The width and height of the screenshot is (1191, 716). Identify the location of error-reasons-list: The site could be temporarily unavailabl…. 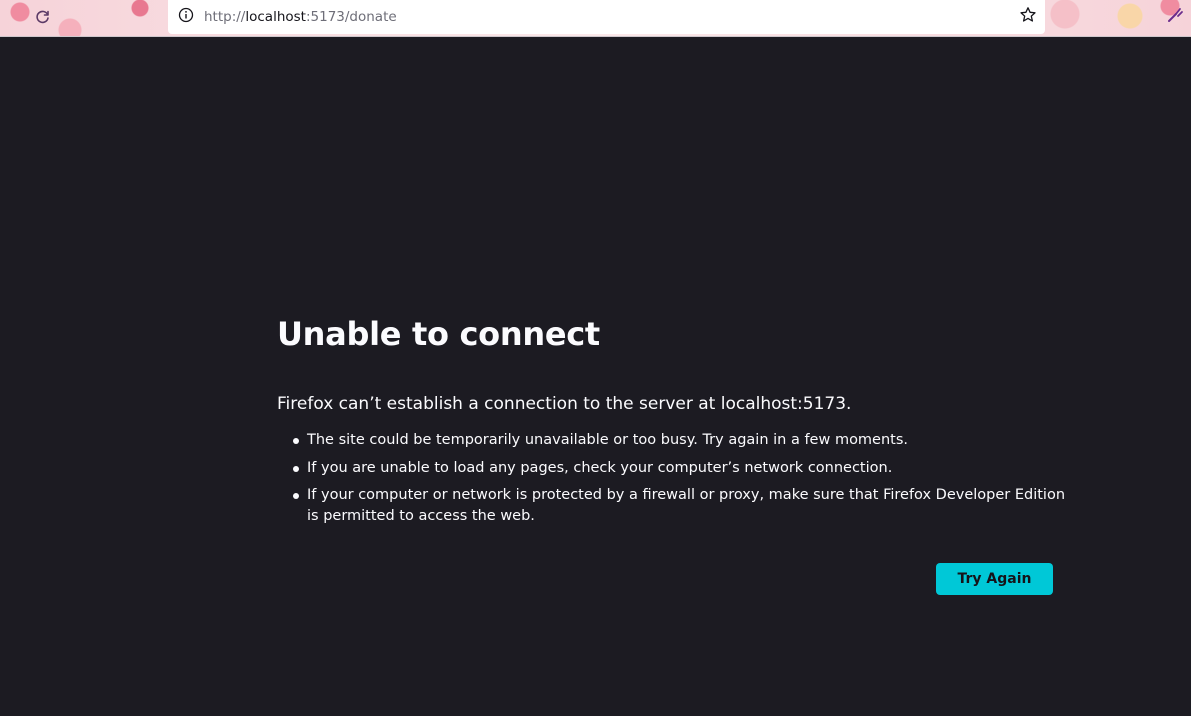
(672, 478).